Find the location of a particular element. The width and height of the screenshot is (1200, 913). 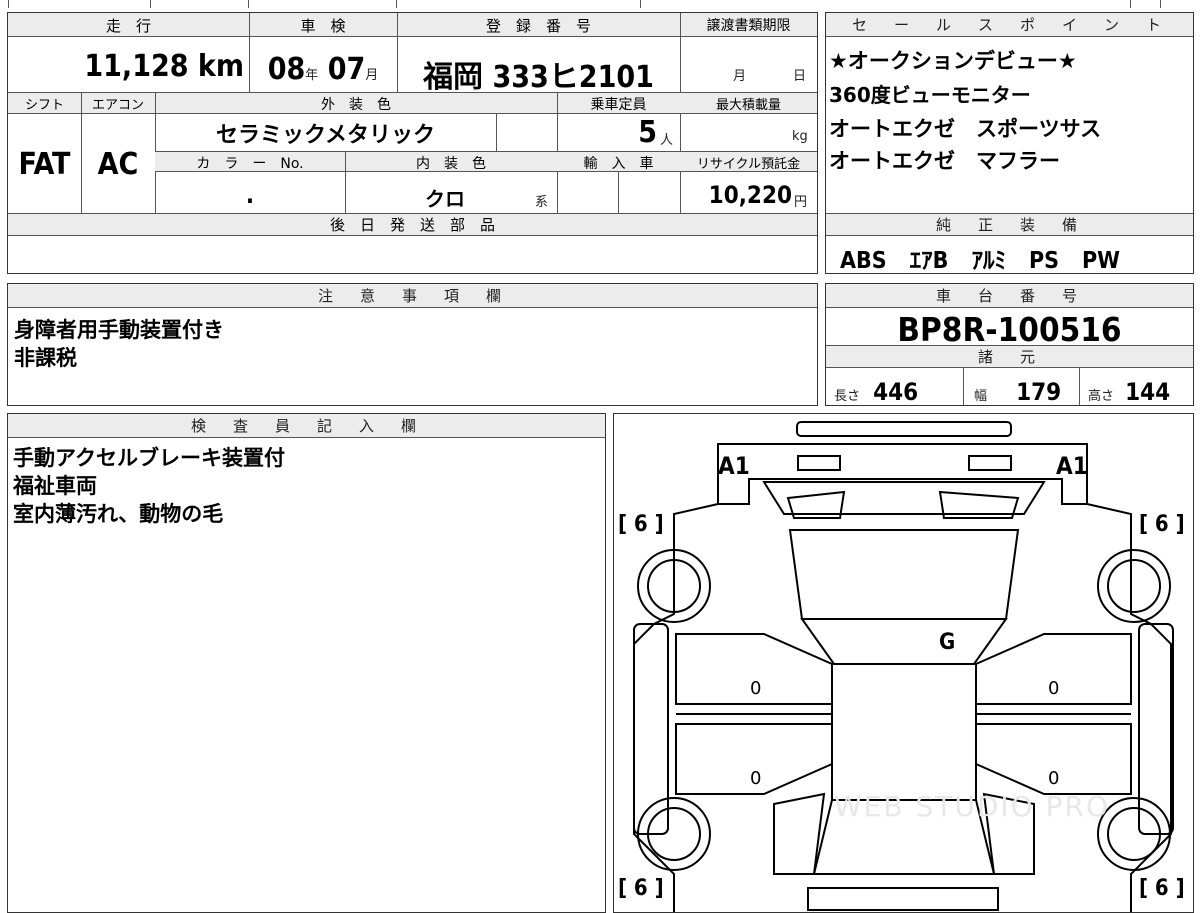

interior-suffix: 系 is located at coordinates (542, 202).